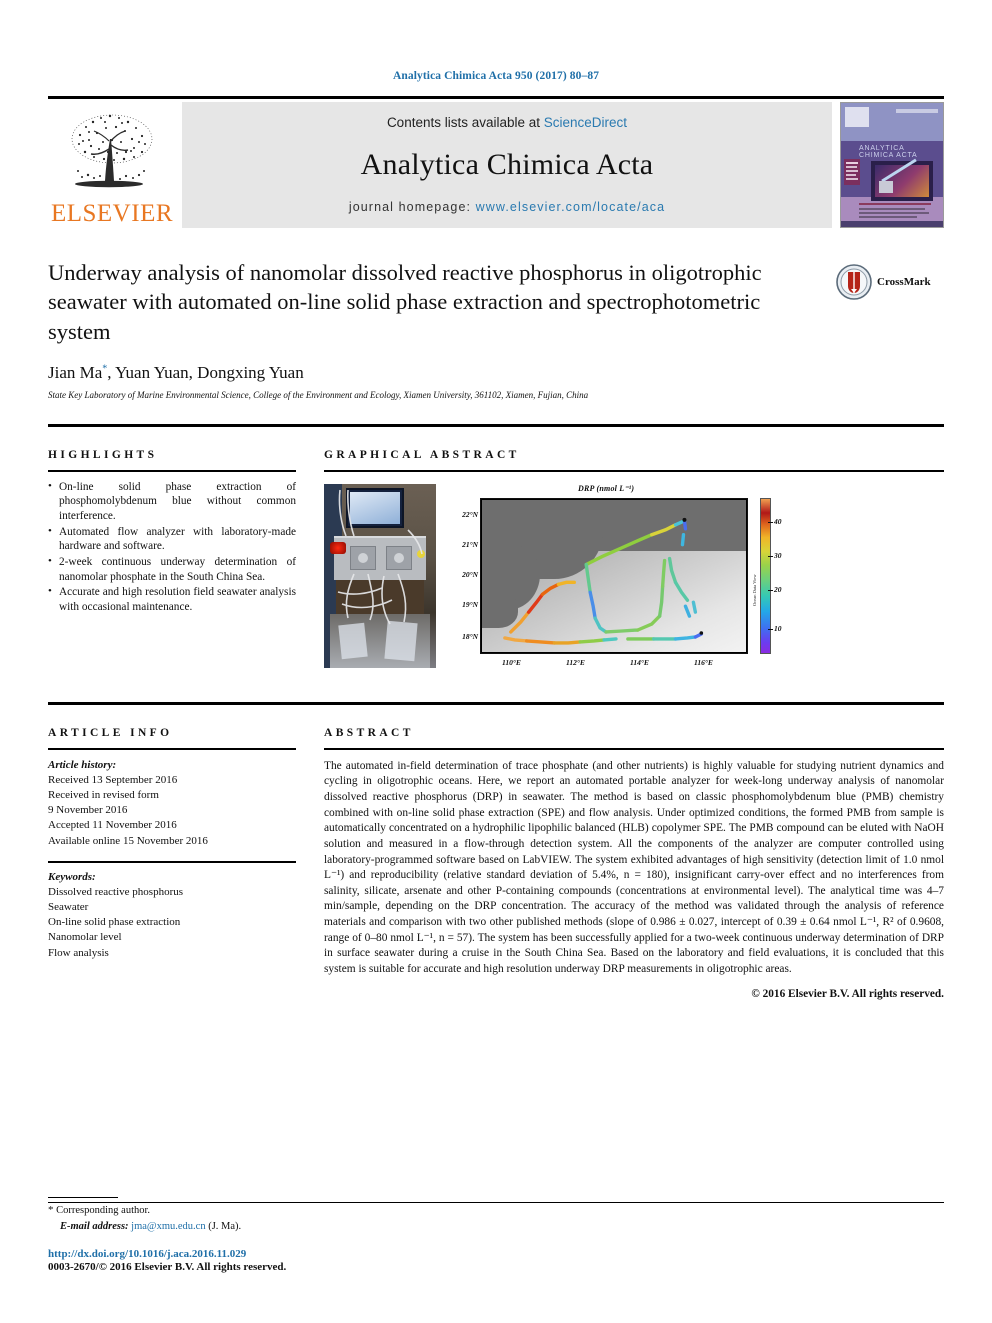 This screenshot has height=1323, width=992. Describe the element at coordinates (112, 825) in the screenshot. I see `history-line: Accepted 11 November 2016` at that location.